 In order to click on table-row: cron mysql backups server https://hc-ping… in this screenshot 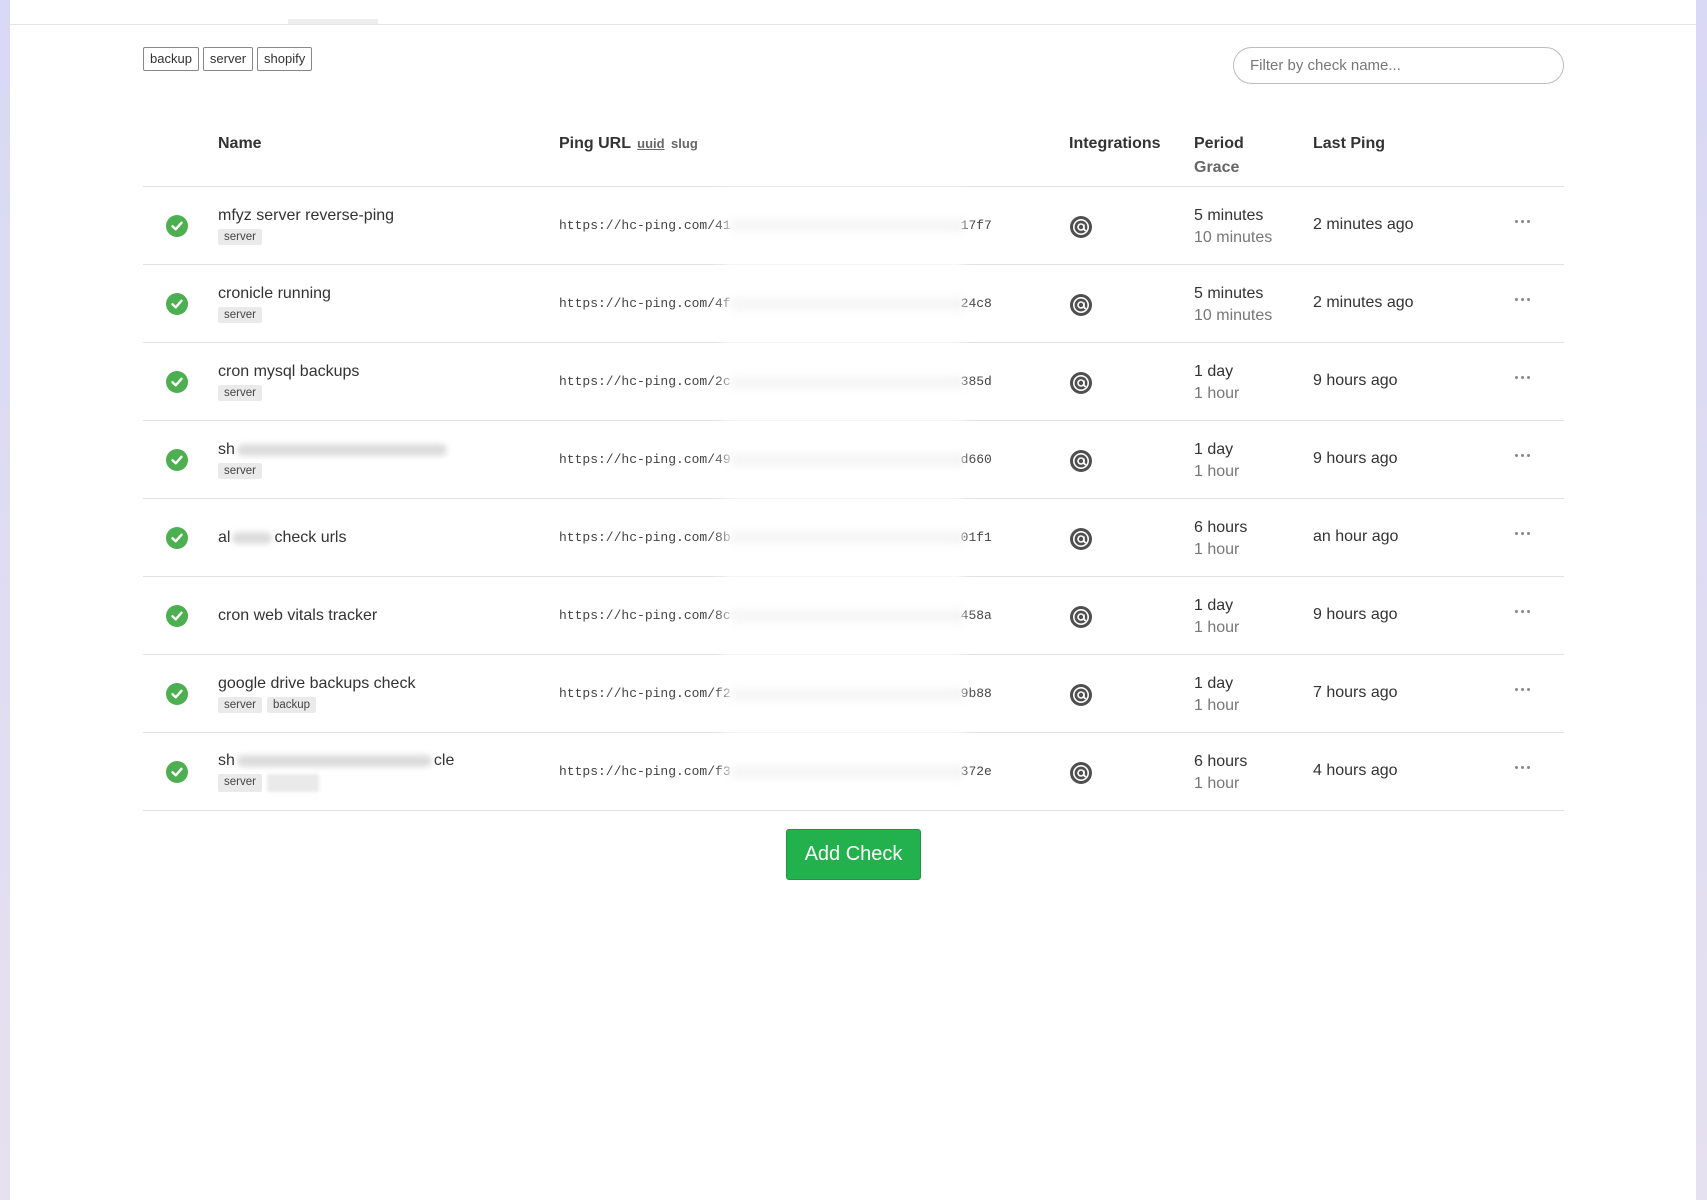, I will do `click(853, 382)`.